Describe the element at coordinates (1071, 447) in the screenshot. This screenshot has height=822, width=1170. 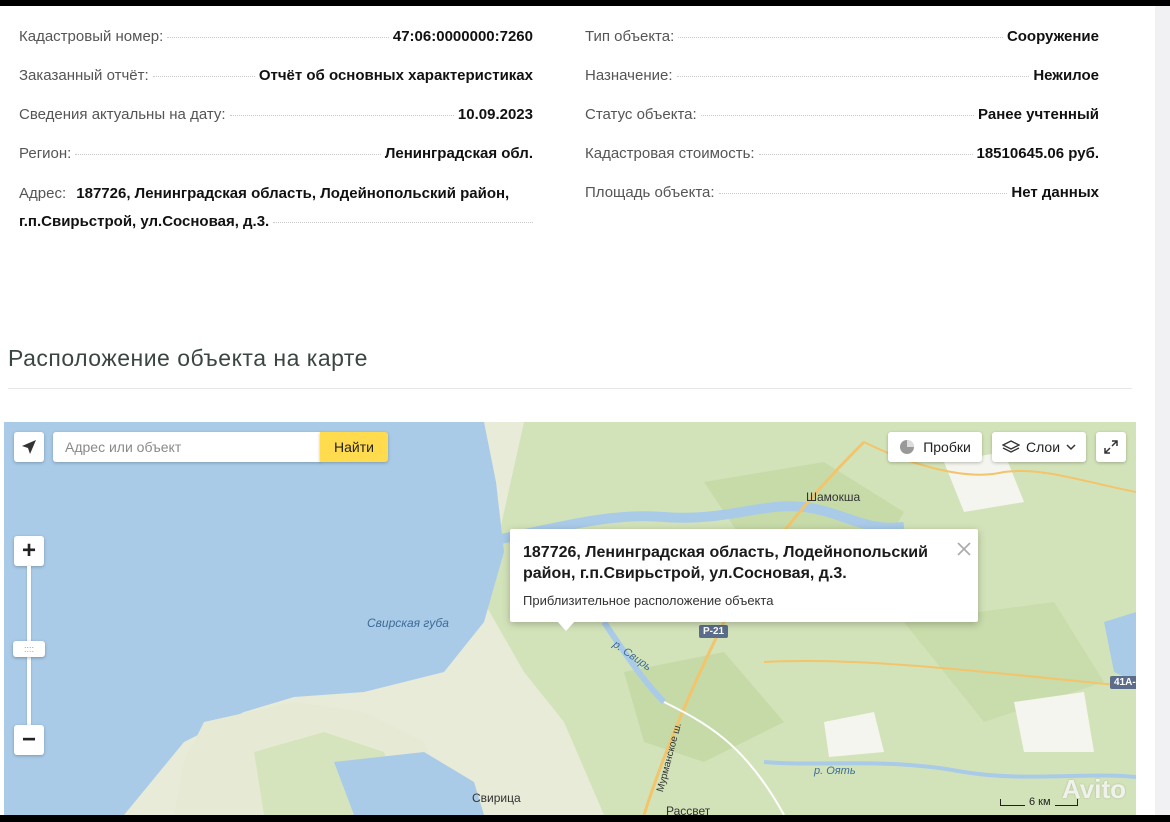
I see `chevron-down-icon` at that location.